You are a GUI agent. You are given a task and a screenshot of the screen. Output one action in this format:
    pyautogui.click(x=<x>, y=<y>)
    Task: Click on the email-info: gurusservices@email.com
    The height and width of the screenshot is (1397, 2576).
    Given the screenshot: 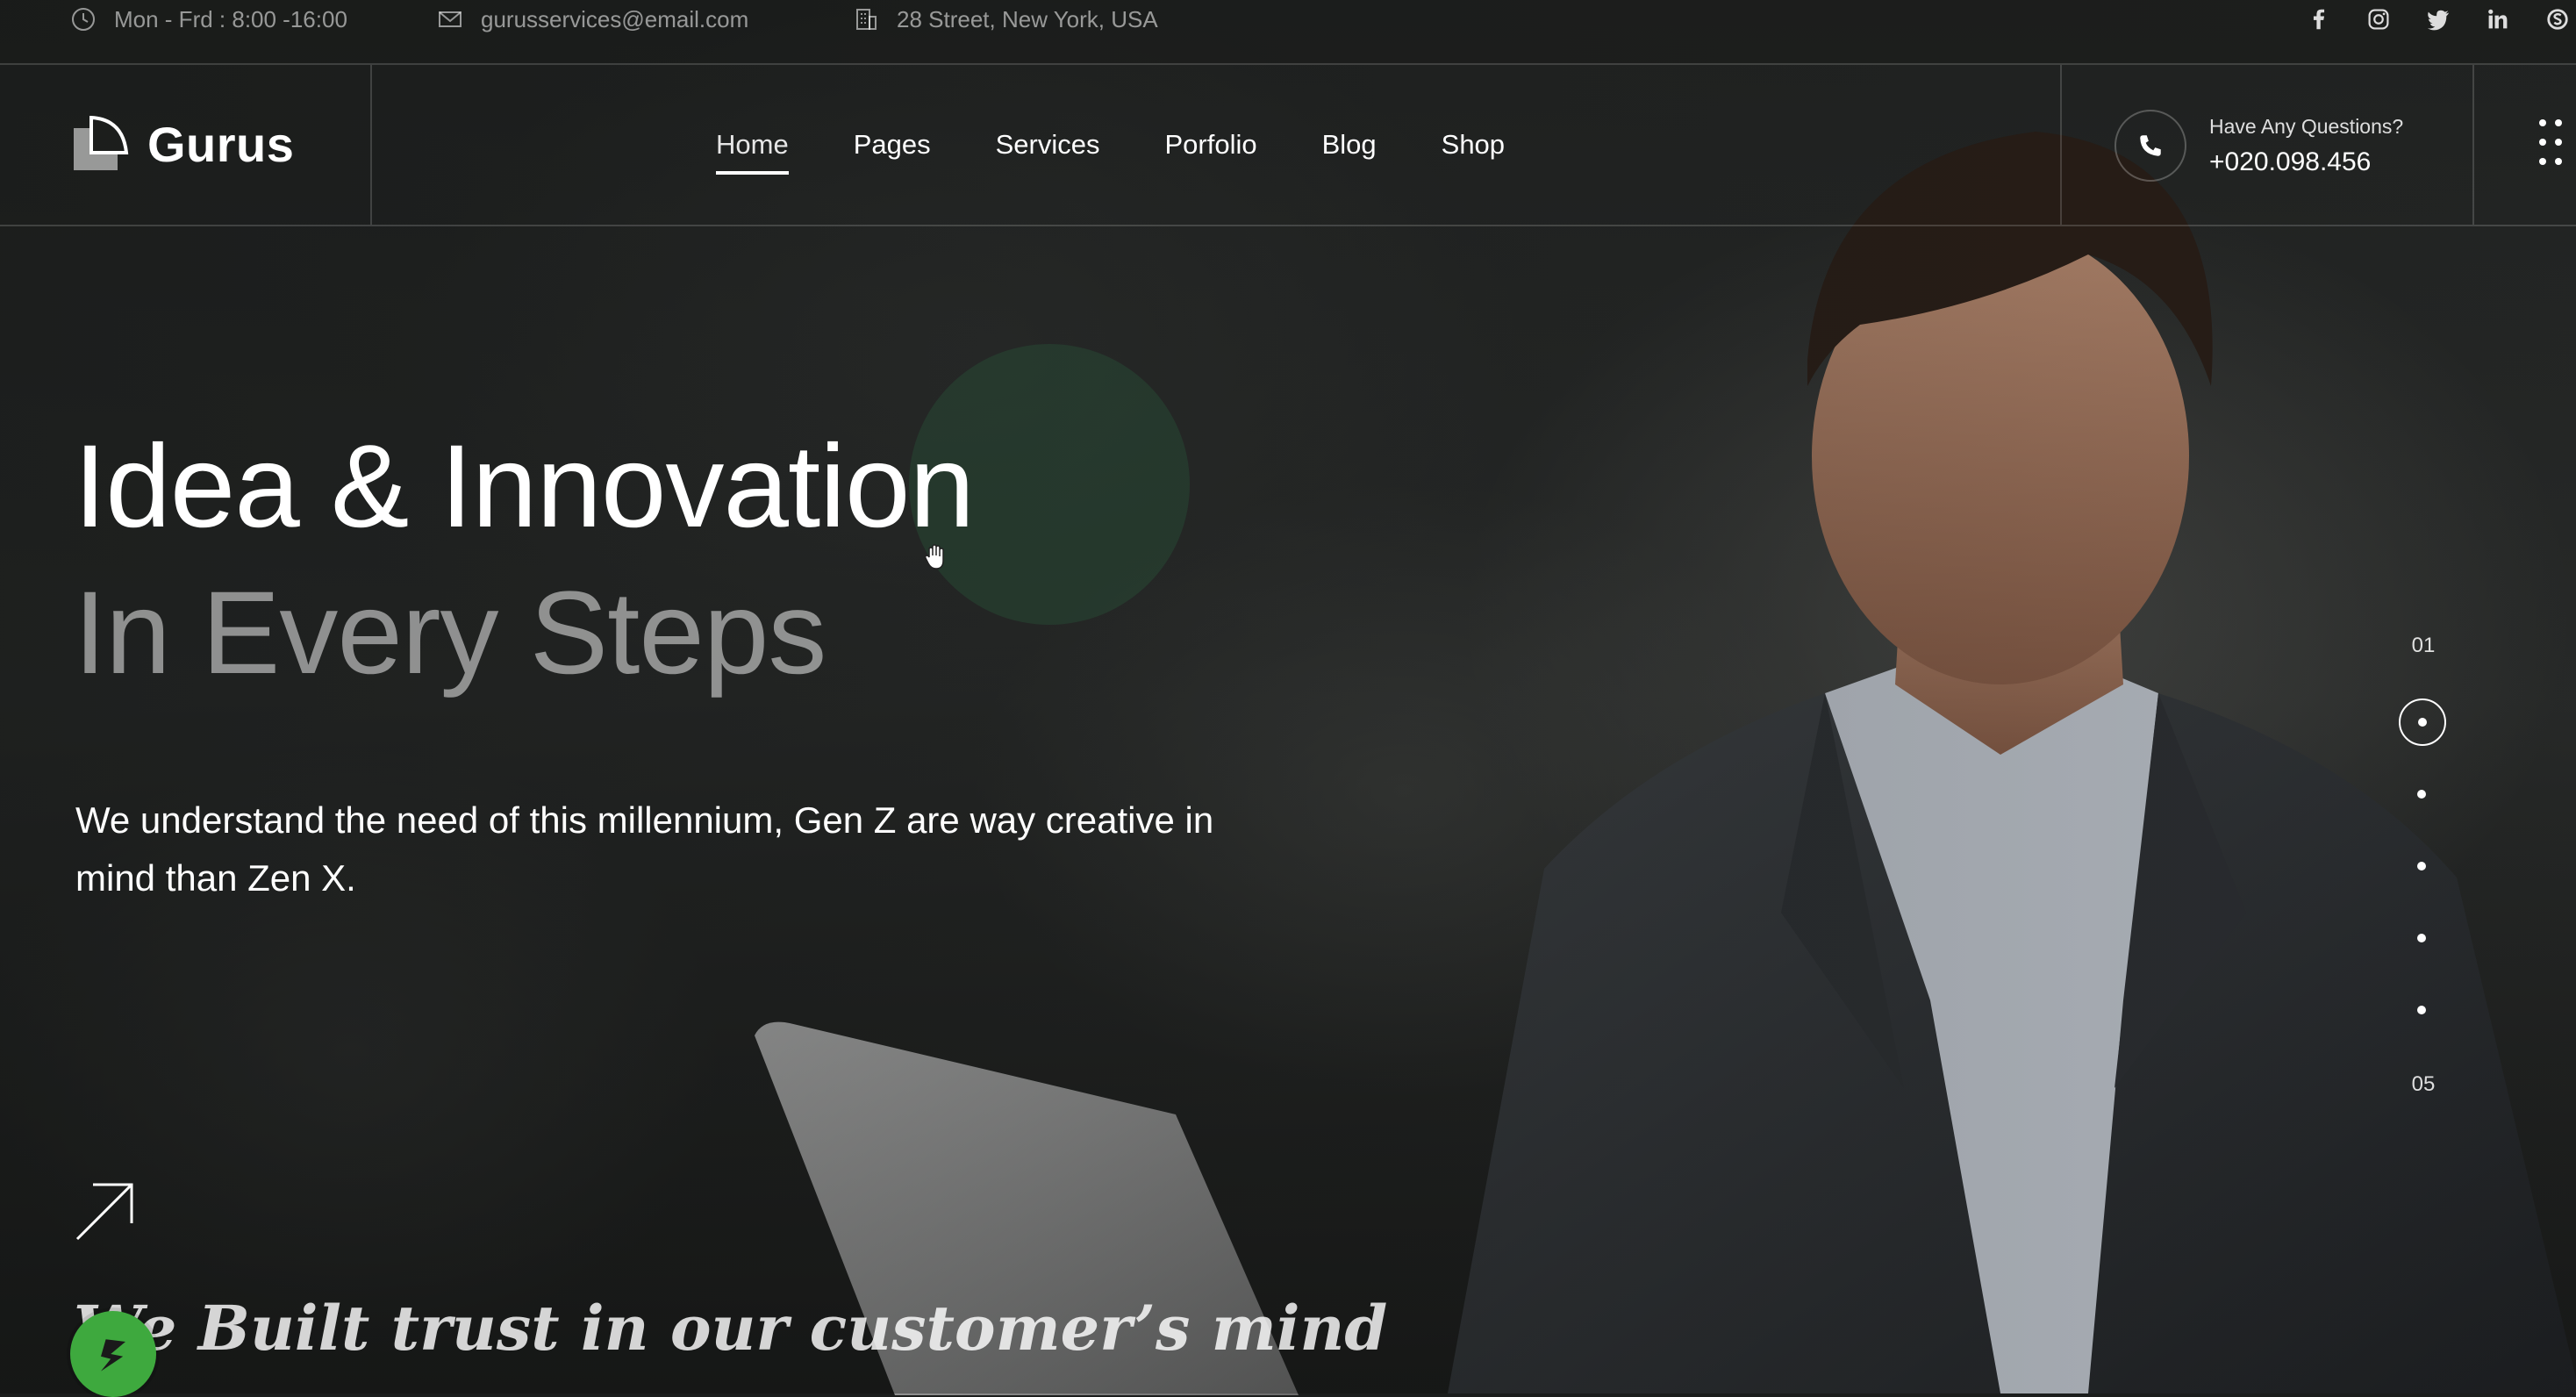 What is the action you would take?
    pyautogui.click(x=592, y=19)
    